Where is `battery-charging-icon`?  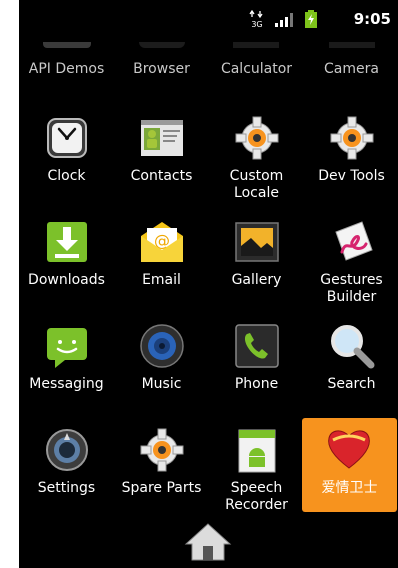
battery-charging-icon is located at coordinates (311, 21).